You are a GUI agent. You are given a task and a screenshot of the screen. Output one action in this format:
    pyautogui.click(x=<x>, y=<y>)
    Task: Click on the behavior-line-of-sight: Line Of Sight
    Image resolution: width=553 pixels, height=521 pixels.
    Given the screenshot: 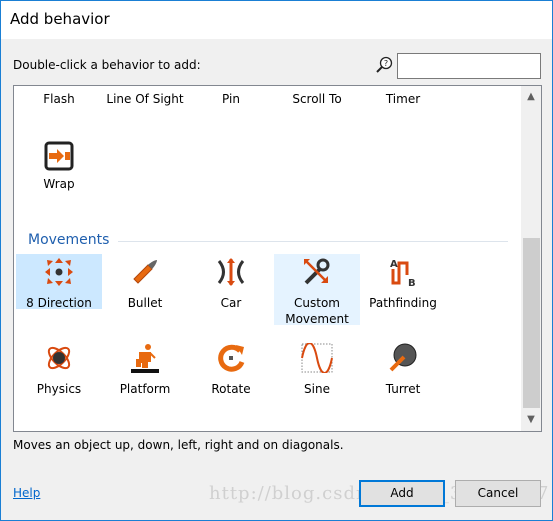 What is the action you would take?
    pyautogui.click(x=145, y=99)
    